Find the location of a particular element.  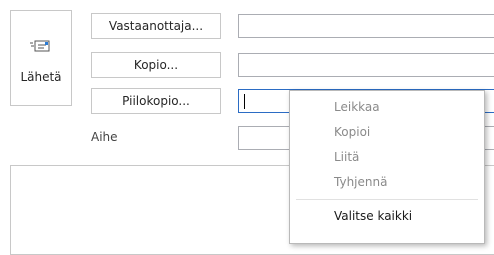

menu-item-clear: Tyhjennä is located at coordinates (387, 182).